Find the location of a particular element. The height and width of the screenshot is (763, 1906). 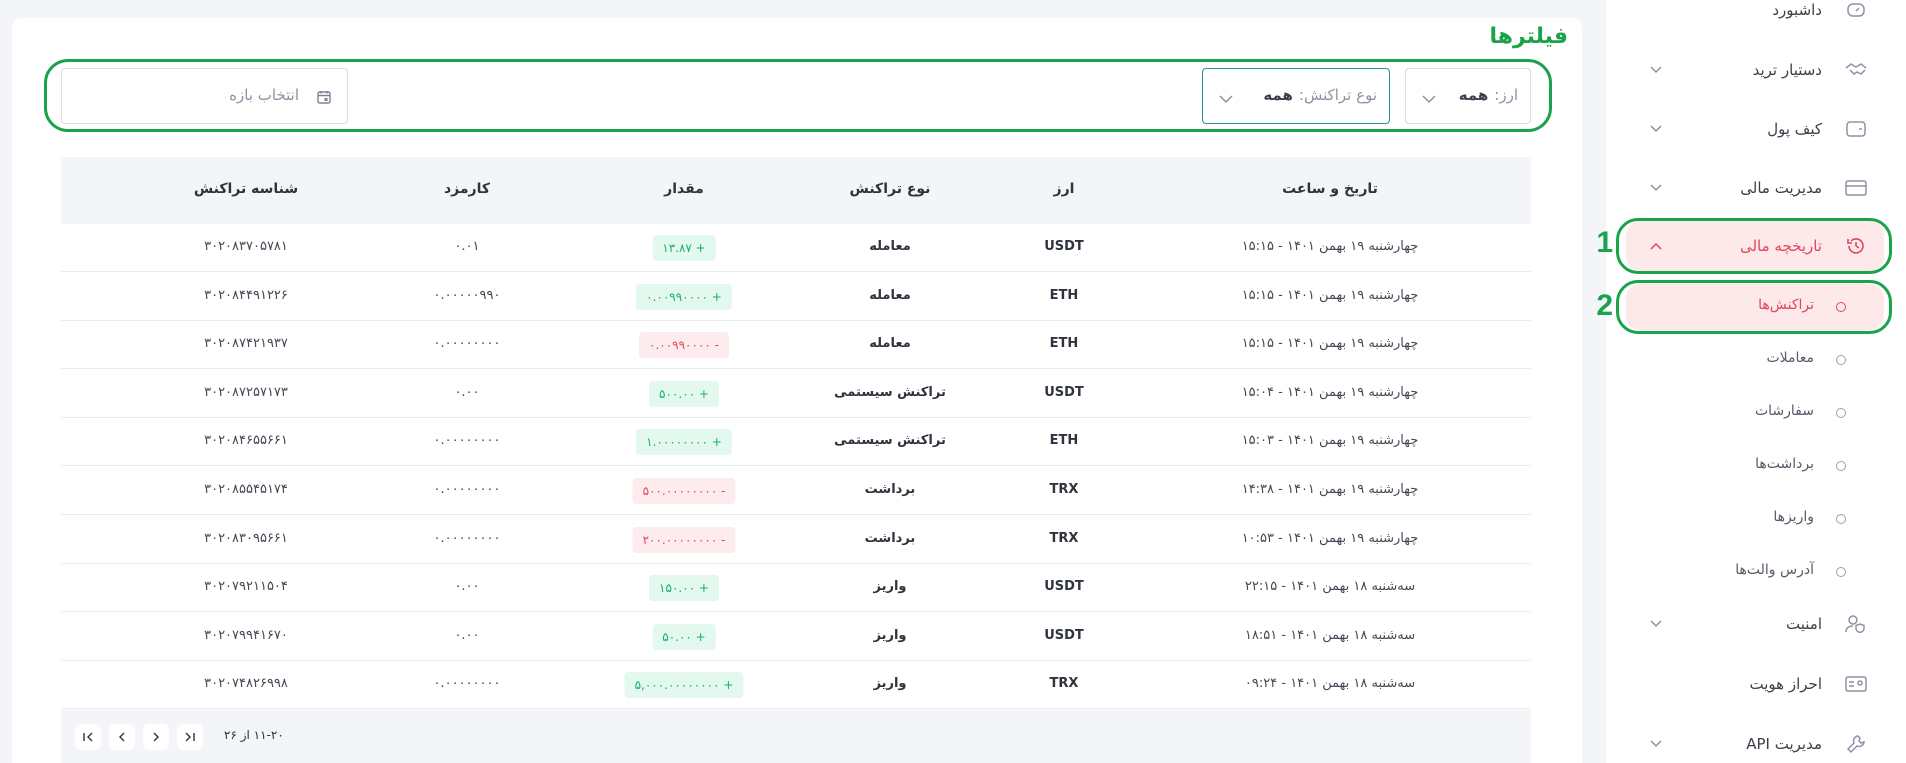

sidebar-item-dashboard: داشبورد is located at coordinates (1756, 18).